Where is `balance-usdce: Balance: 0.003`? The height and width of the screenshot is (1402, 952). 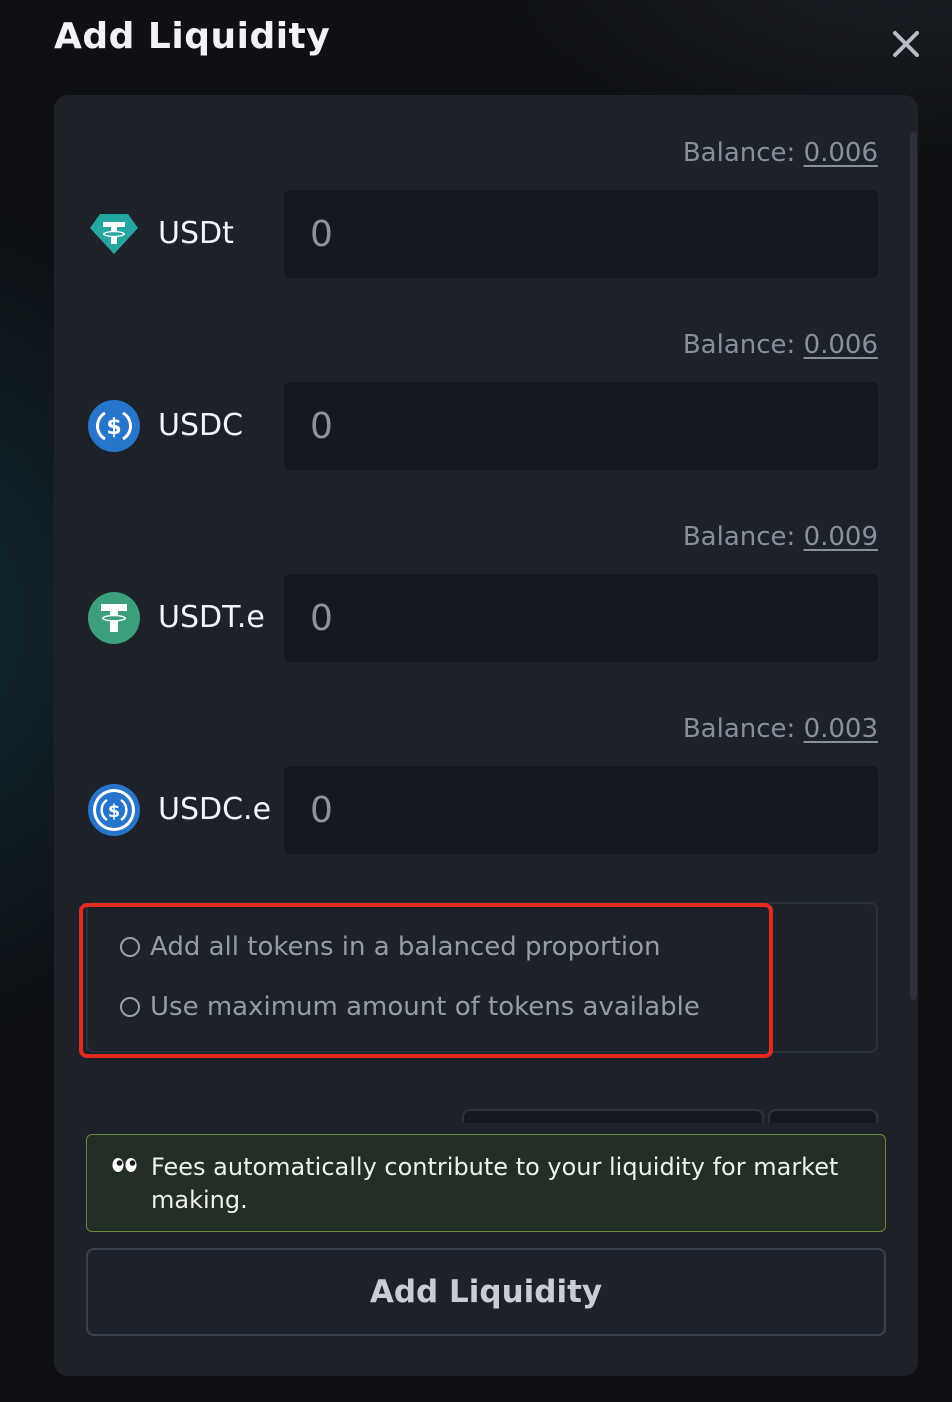
balance-usdce: Balance: 0.003 is located at coordinates (780, 729).